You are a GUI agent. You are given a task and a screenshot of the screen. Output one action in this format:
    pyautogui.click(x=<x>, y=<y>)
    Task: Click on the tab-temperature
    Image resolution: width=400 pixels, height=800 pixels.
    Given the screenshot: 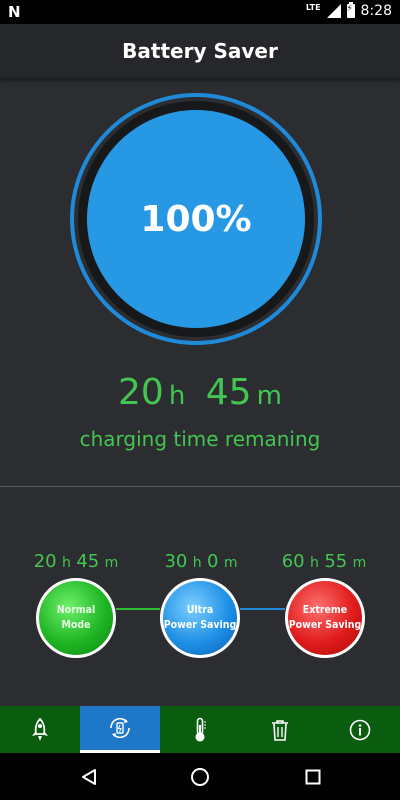 What is the action you would take?
    pyautogui.click(x=200, y=729)
    